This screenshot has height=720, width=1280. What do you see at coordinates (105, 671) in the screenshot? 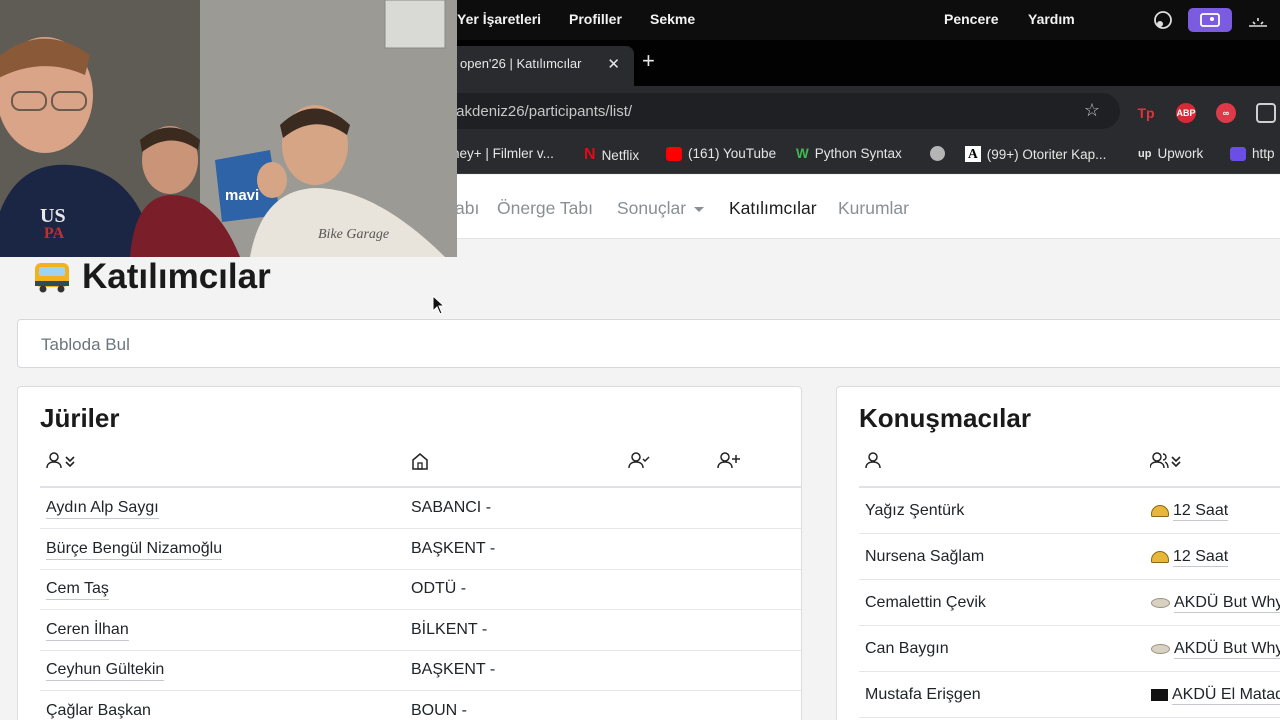
I see `judge-name-link: Ceyhun Gültekin` at bounding box center [105, 671].